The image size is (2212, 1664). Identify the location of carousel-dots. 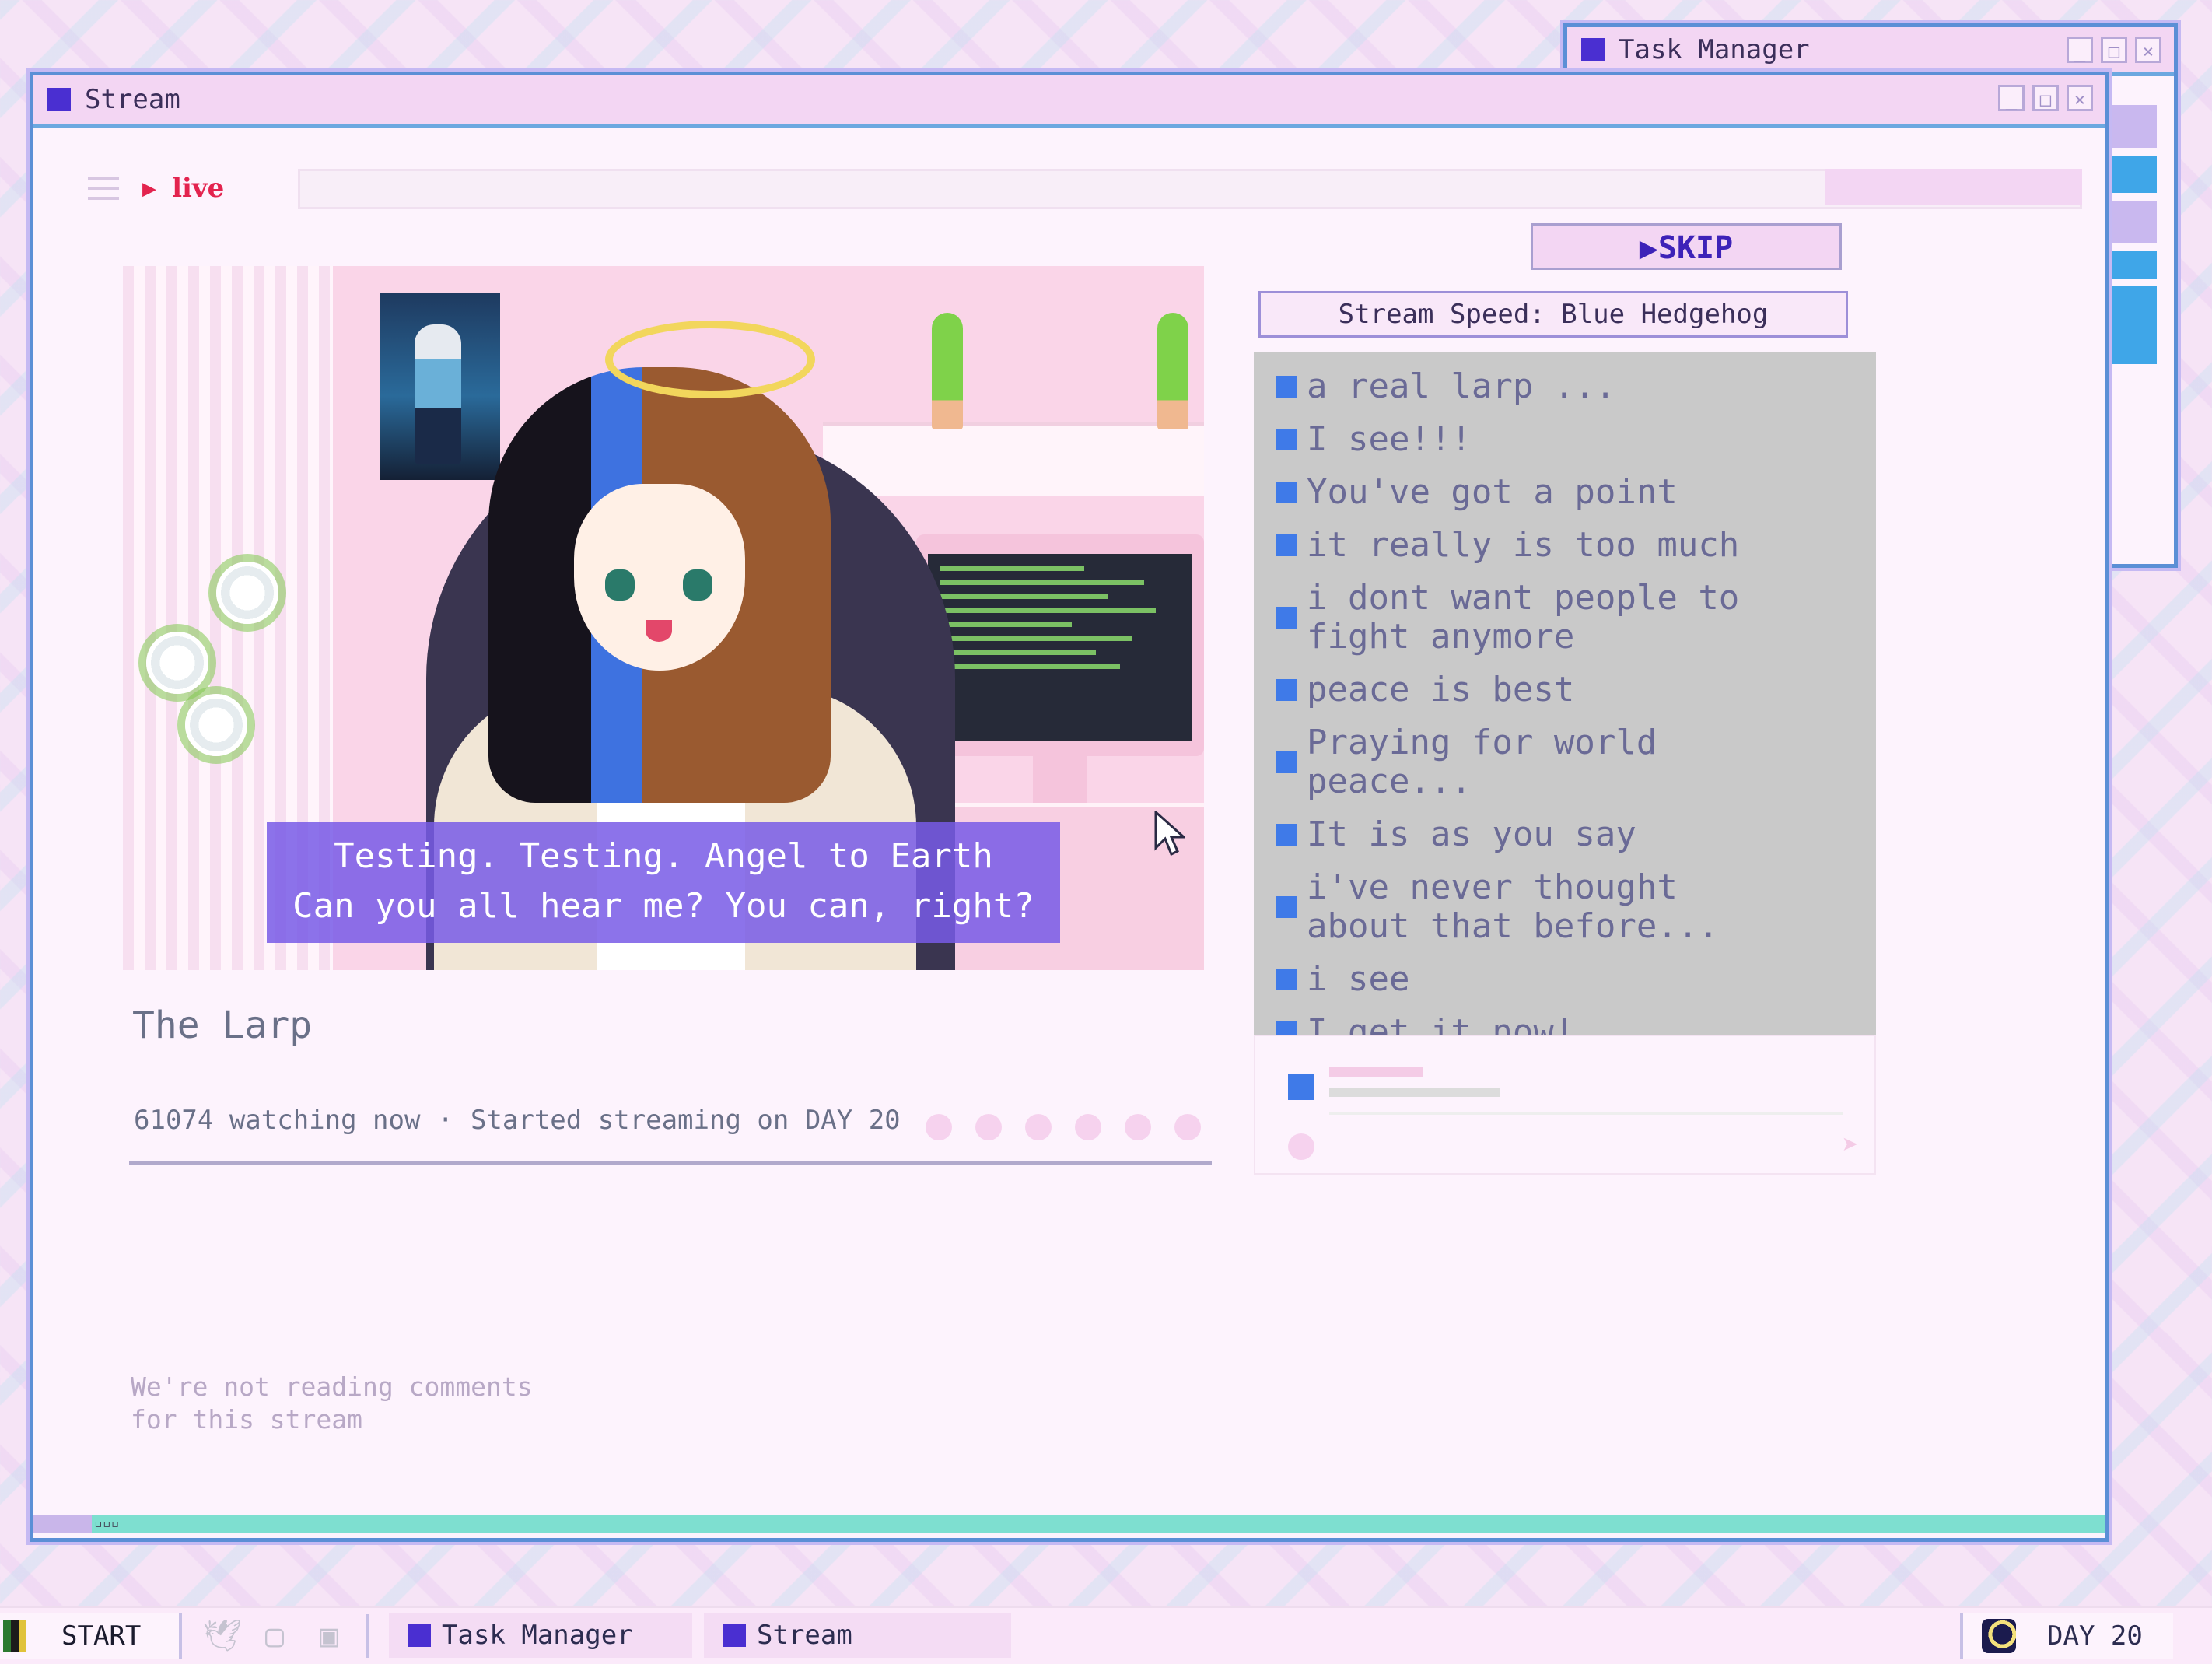
(1063, 1127).